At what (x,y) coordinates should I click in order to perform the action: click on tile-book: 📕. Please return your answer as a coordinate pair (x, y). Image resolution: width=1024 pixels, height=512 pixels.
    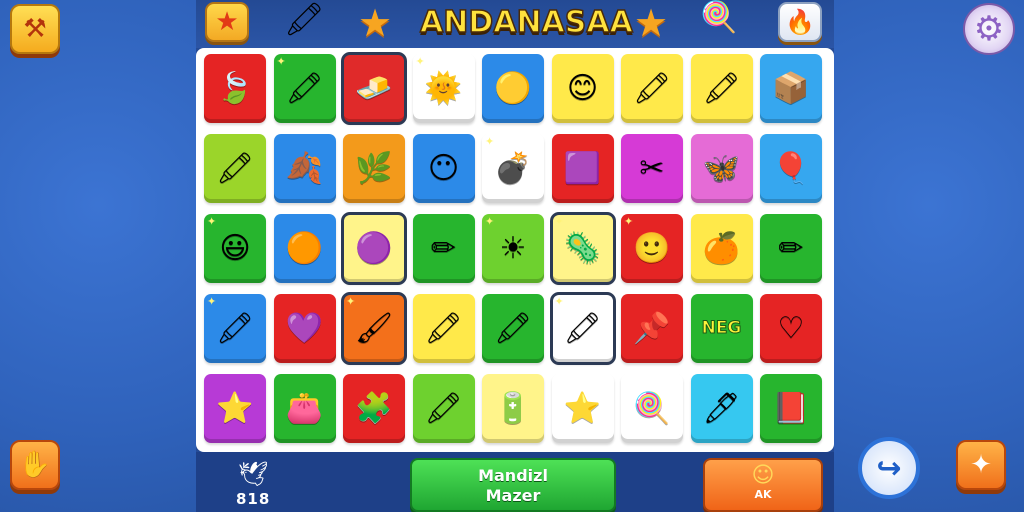
    Looking at the image, I should click on (791, 408).